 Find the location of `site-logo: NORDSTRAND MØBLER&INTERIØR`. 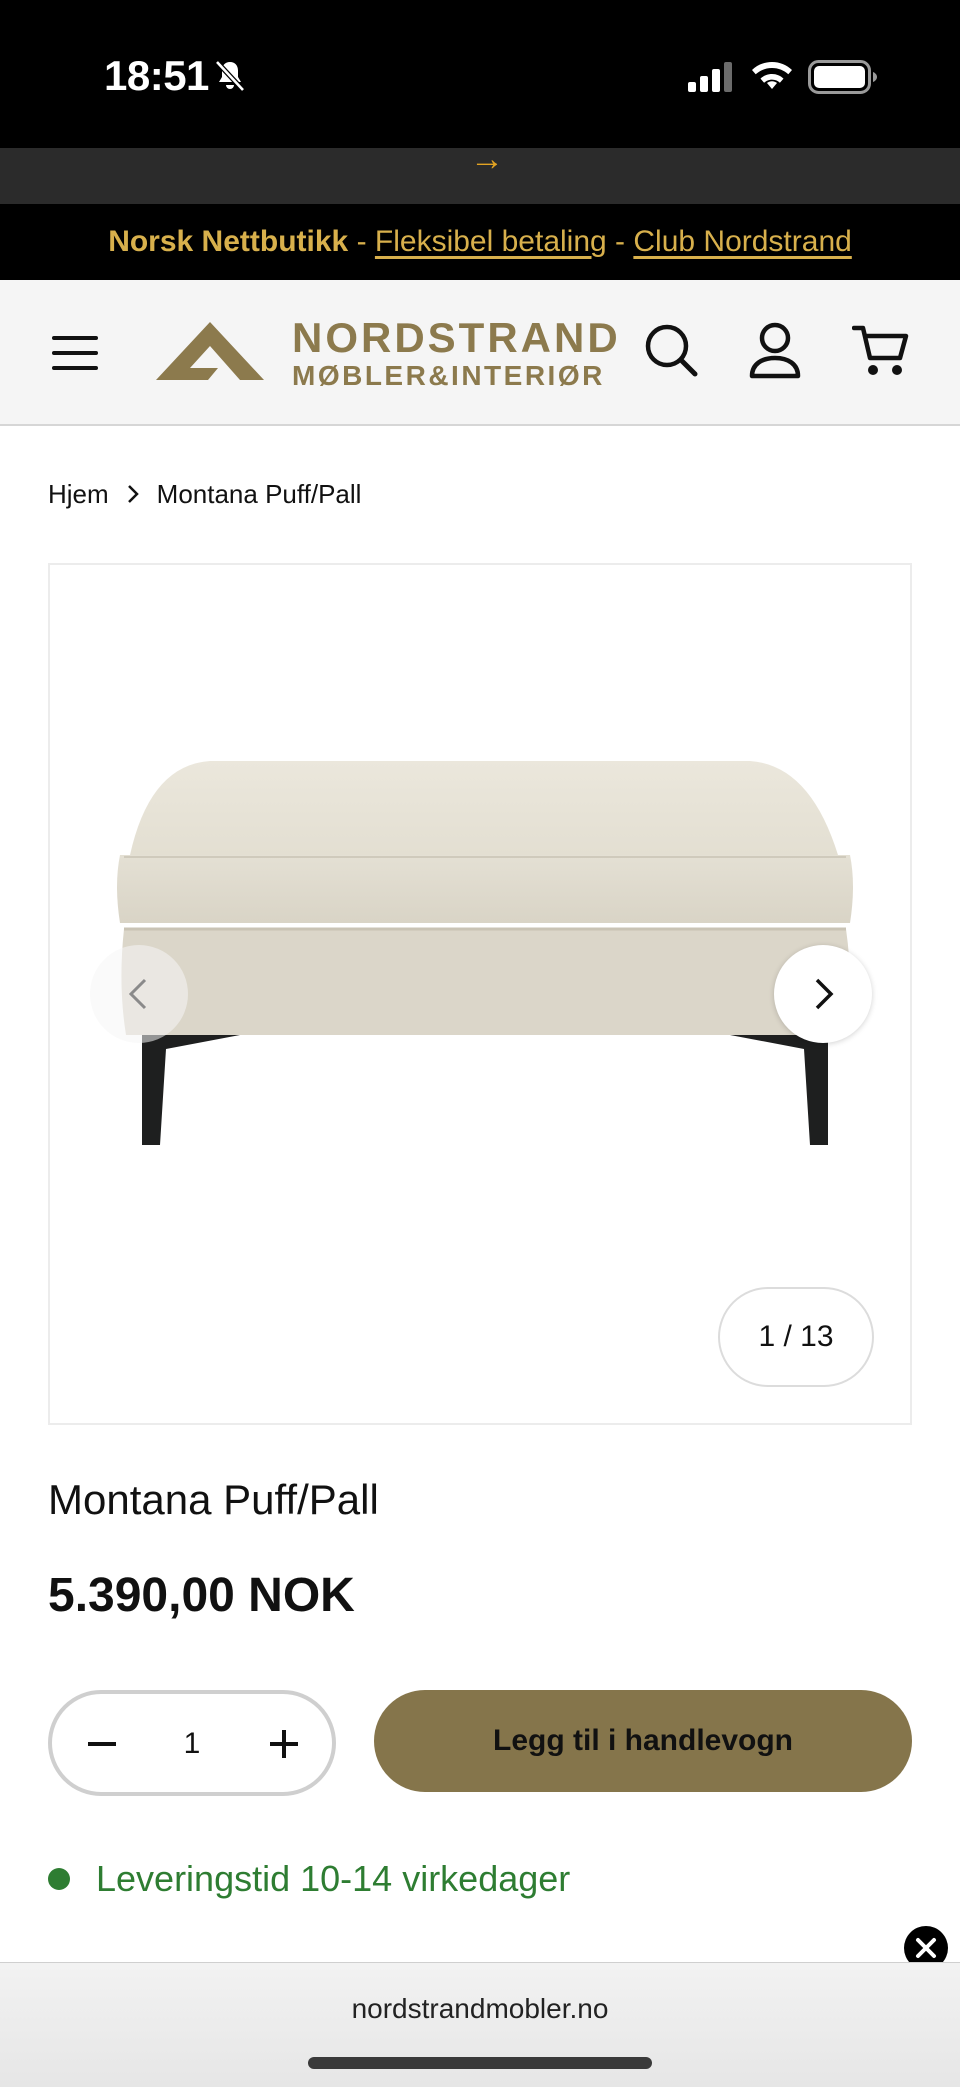

site-logo: NORDSTRAND MØBLER&INTERIØR is located at coordinates (388, 356).